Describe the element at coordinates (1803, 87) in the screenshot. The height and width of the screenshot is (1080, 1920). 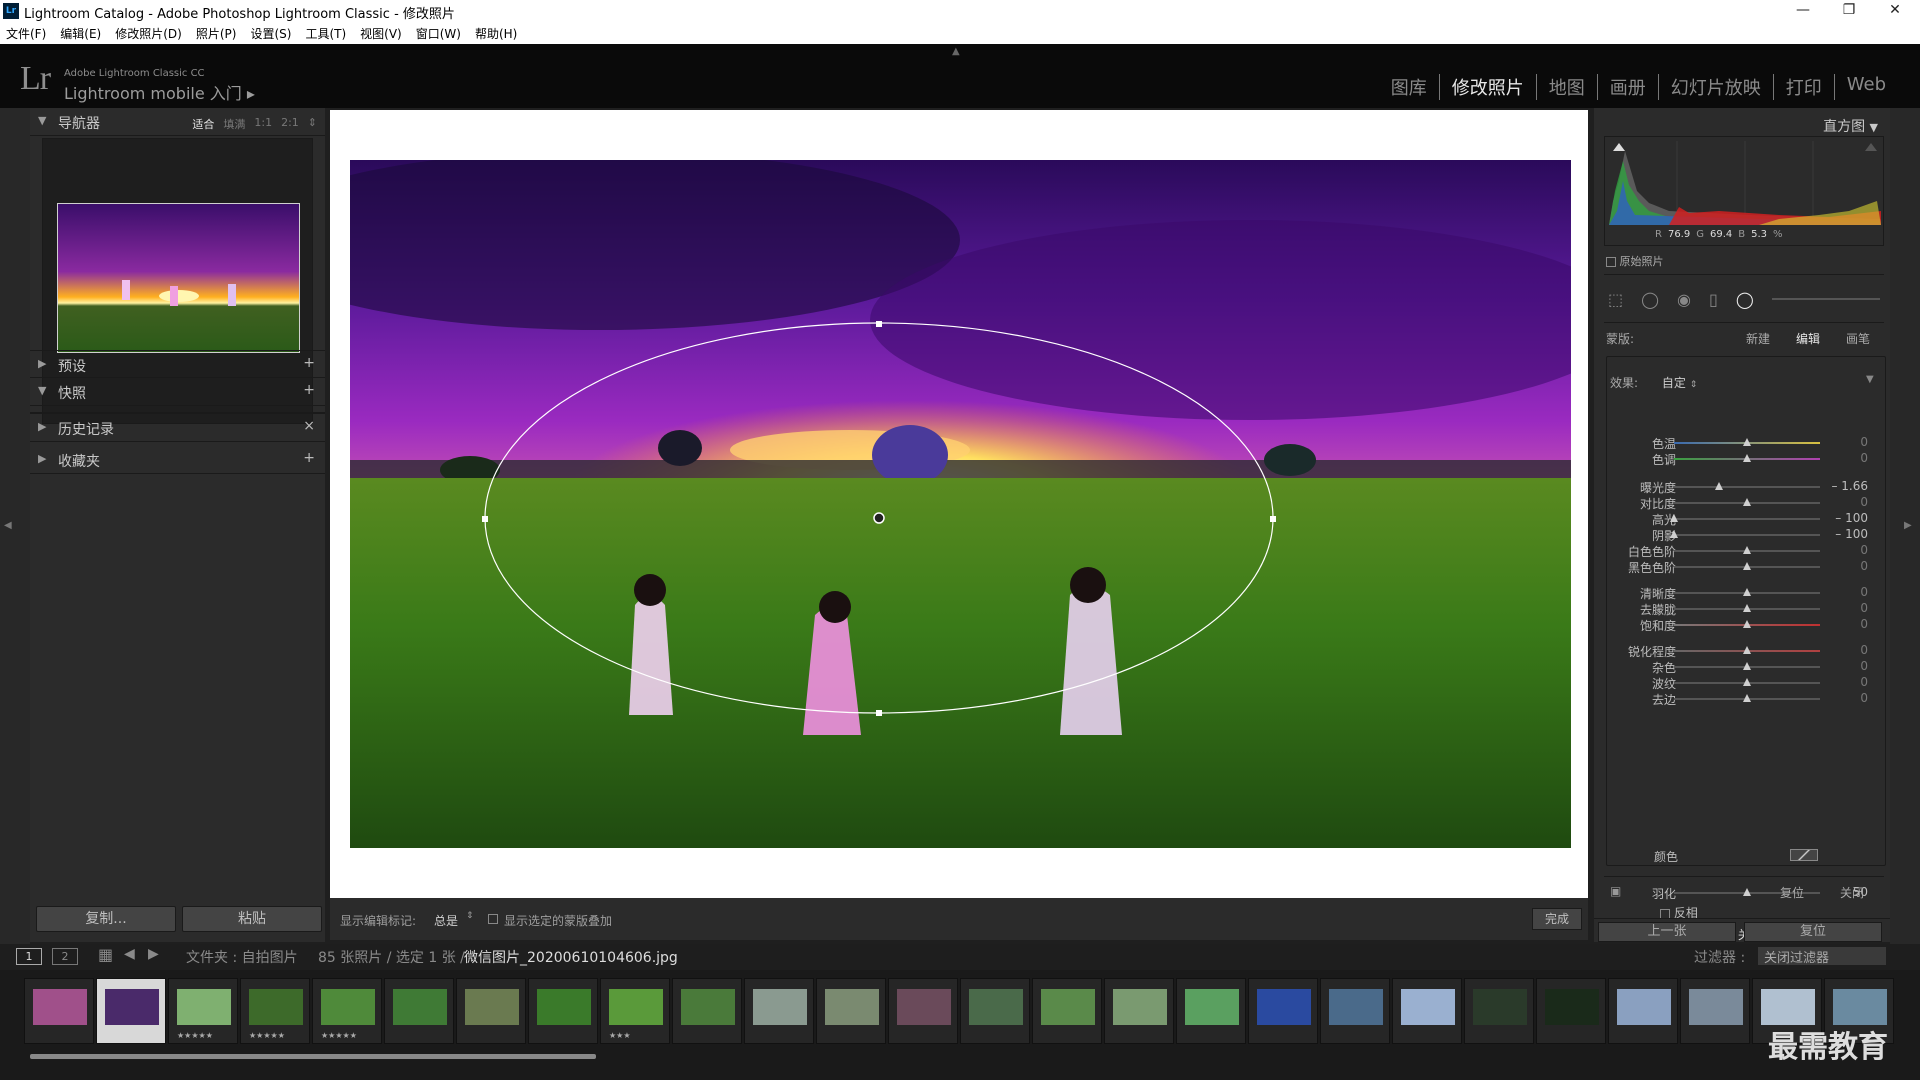
I see `module-5: 打印` at that location.